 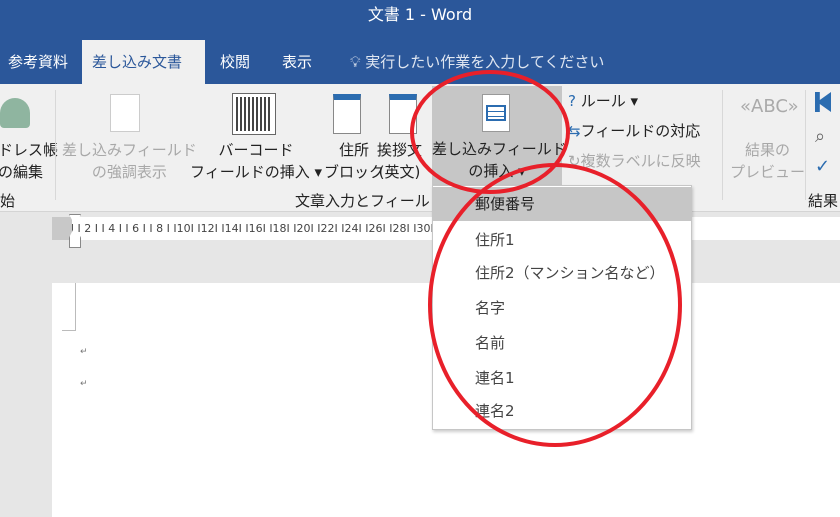 I want to click on update-labels-icon: ↻, so click(x=574, y=161).